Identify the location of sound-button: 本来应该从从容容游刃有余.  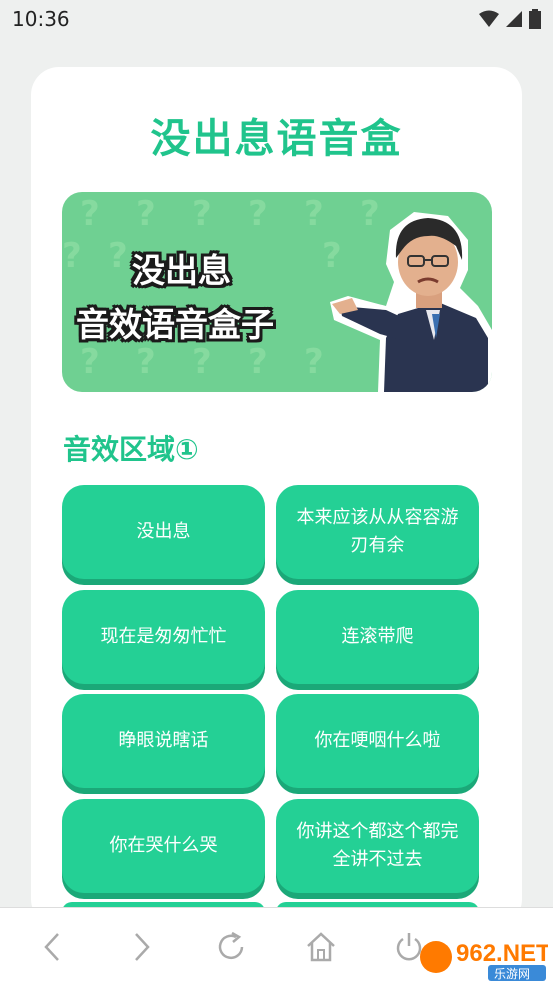
(377, 532).